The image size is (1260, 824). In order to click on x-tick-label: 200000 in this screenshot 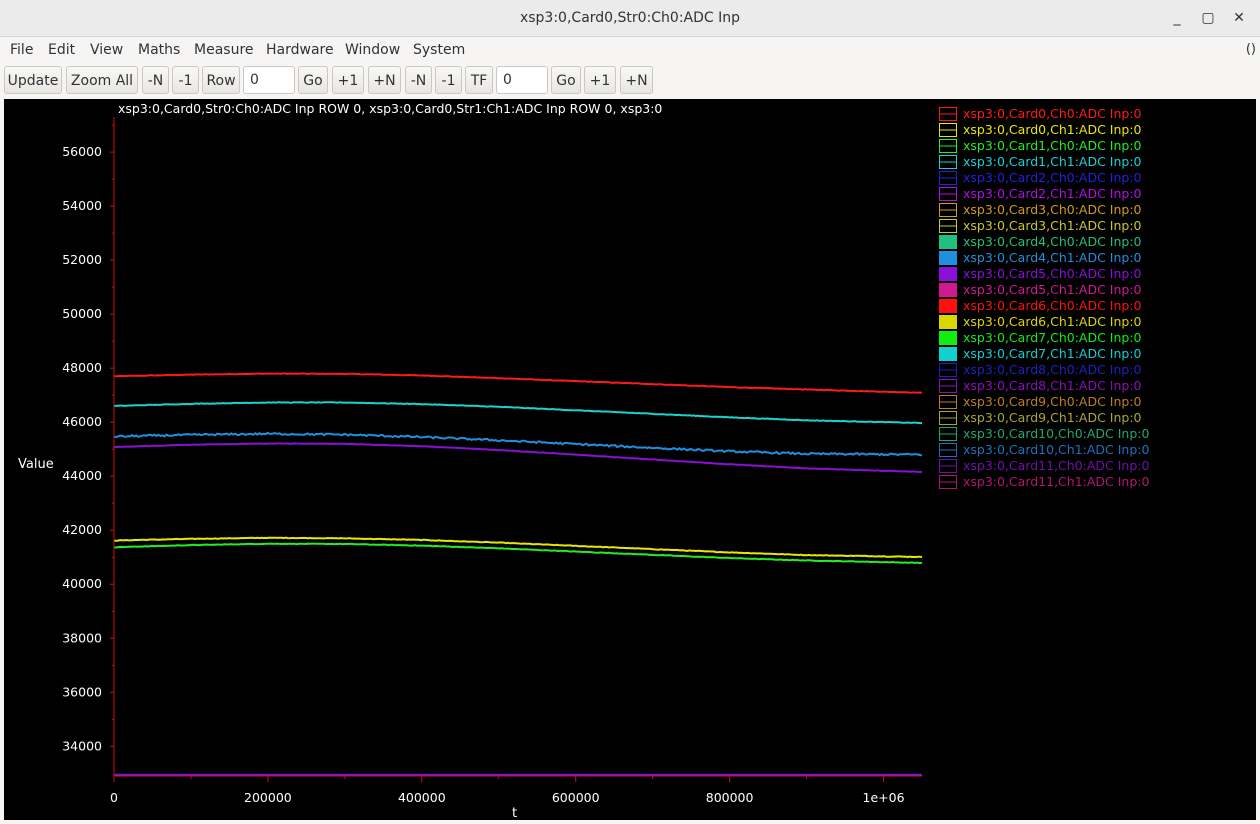, I will do `click(268, 797)`.